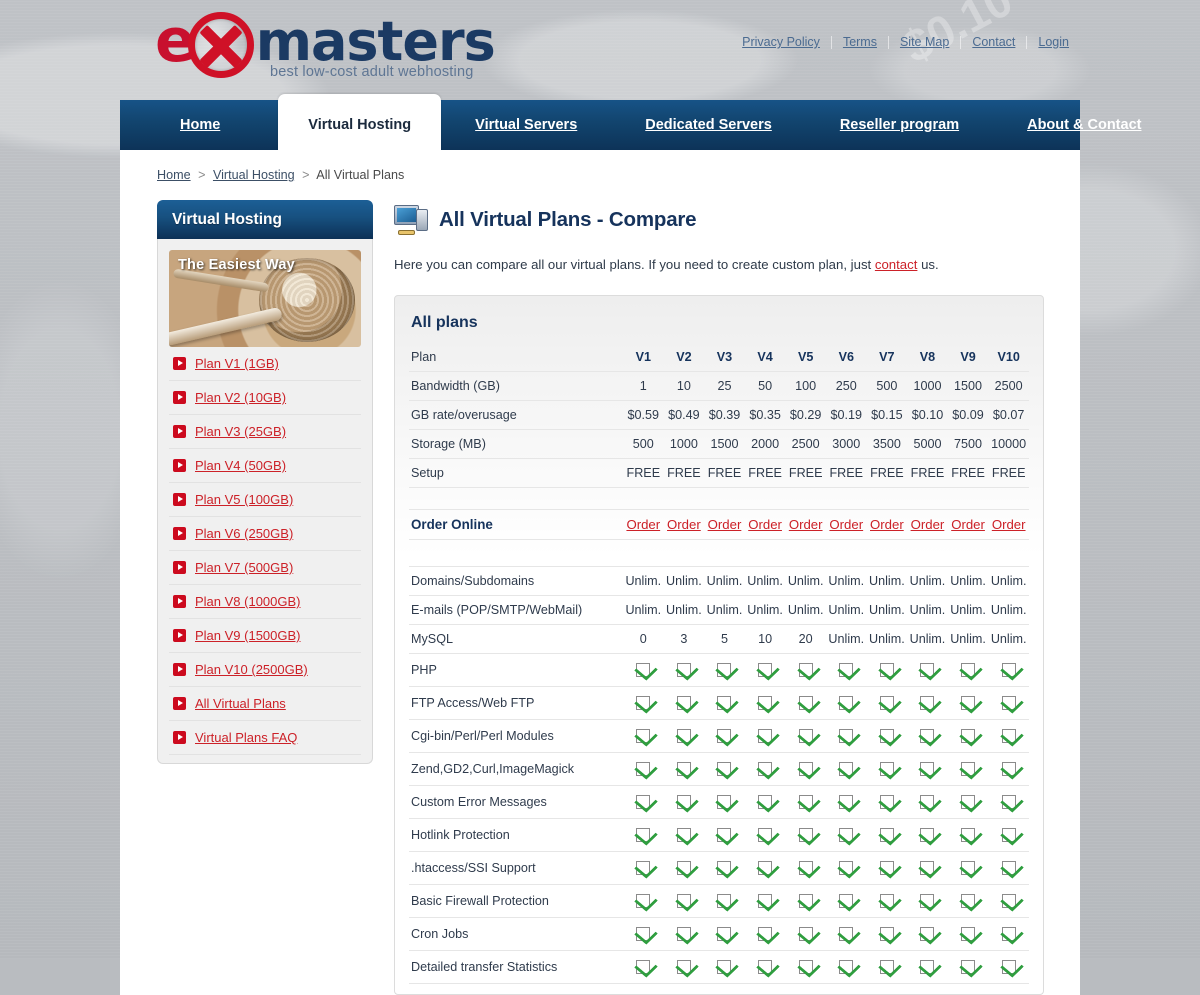 This screenshot has width=1200, height=995. Describe the element at coordinates (968, 444) in the screenshot. I see `cell-value: 7500` at that location.